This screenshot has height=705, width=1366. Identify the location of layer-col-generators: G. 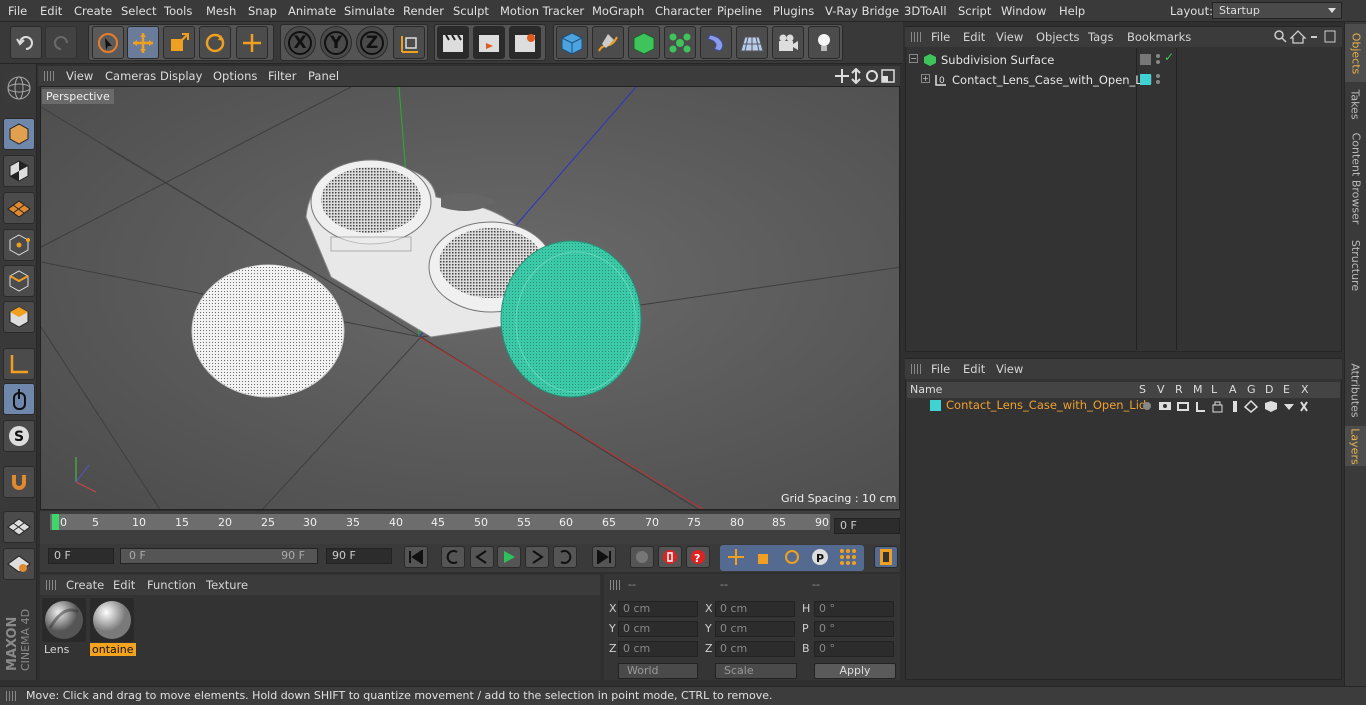
(1251, 389).